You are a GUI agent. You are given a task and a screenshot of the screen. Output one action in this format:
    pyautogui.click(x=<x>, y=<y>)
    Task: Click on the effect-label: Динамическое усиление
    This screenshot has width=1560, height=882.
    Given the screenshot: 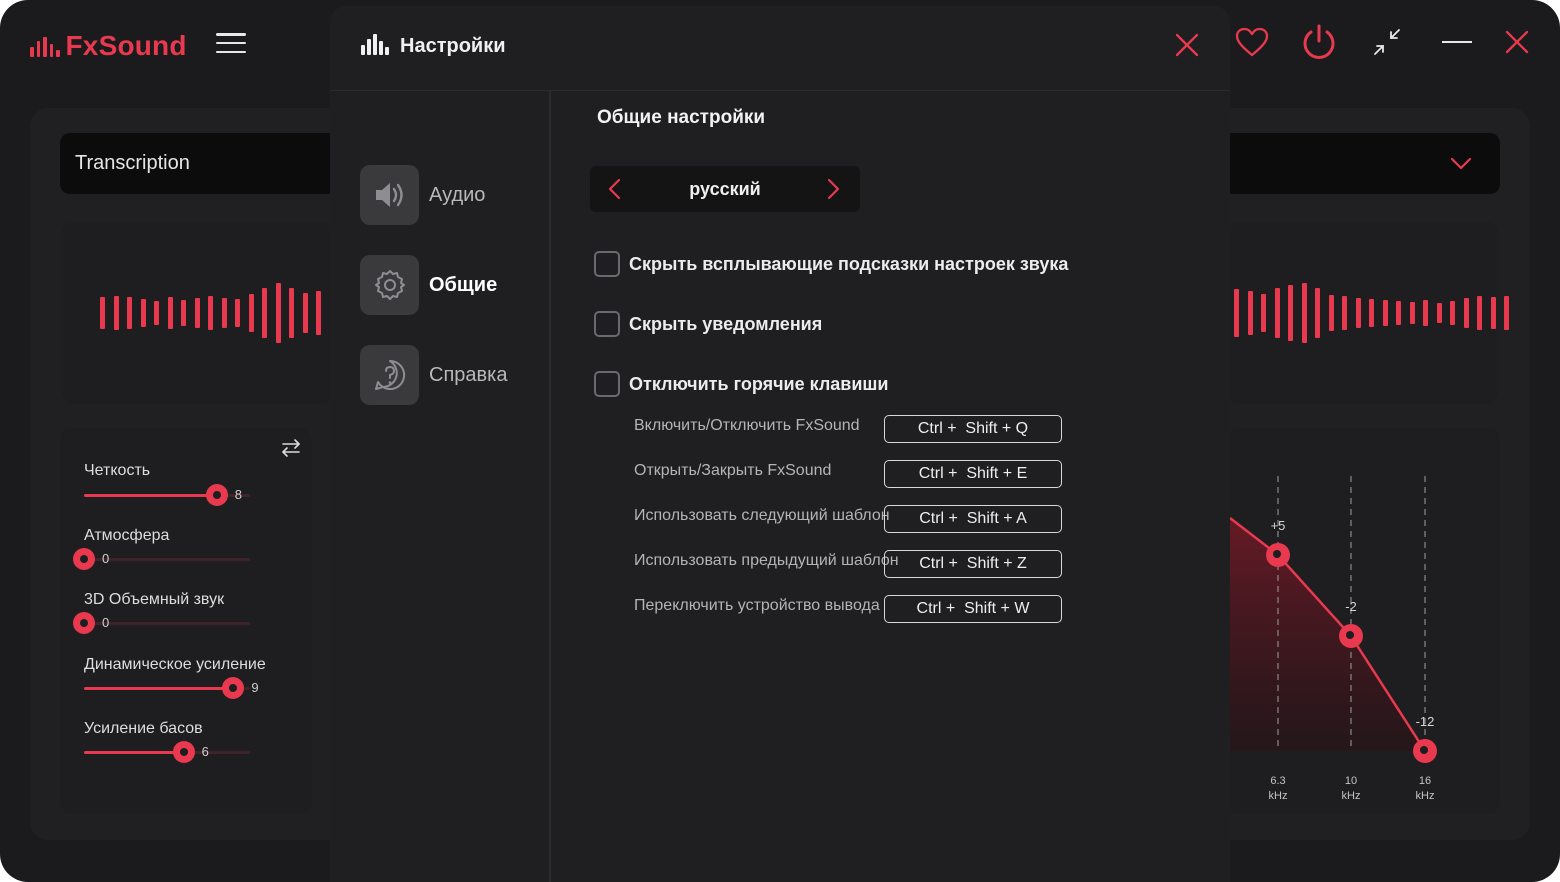 What is the action you would take?
    pyautogui.click(x=175, y=664)
    